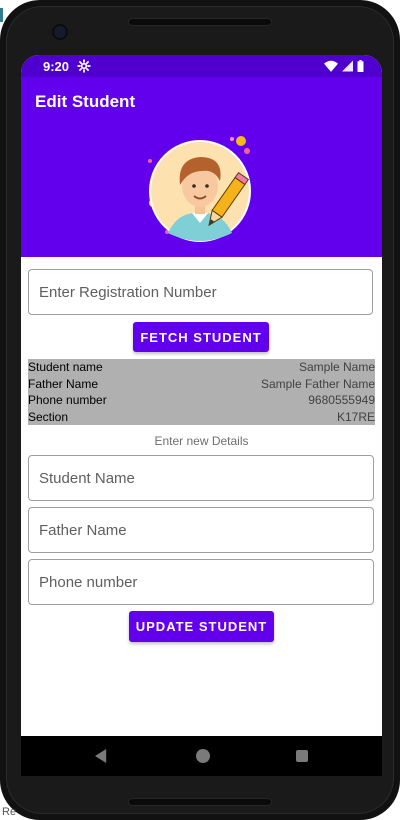 The width and height of the screenshot is (400, 820). Describe the element at coordinates (317, 383) in the screenshot. I see `info-value: Sample Father Name` at that location.